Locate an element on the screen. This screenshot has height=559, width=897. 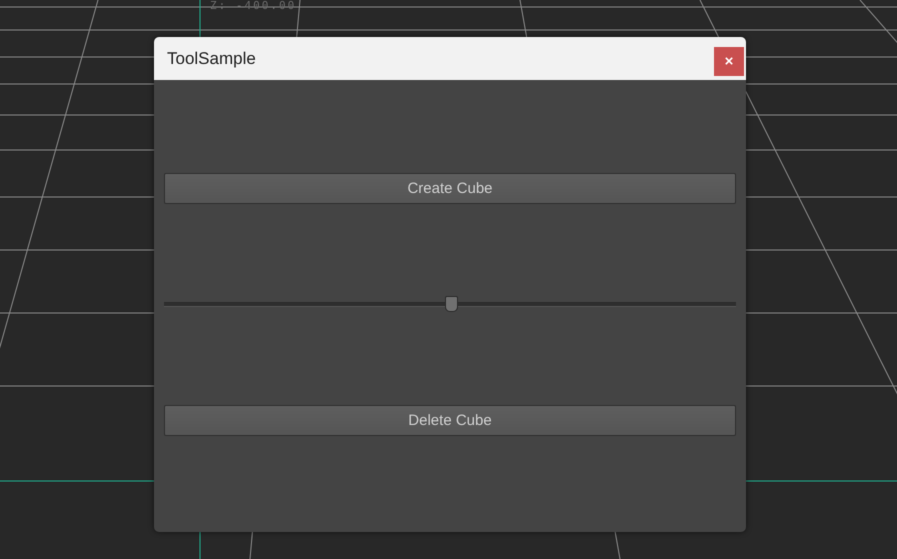
slider-thumb is located at coordinates (451, 304).